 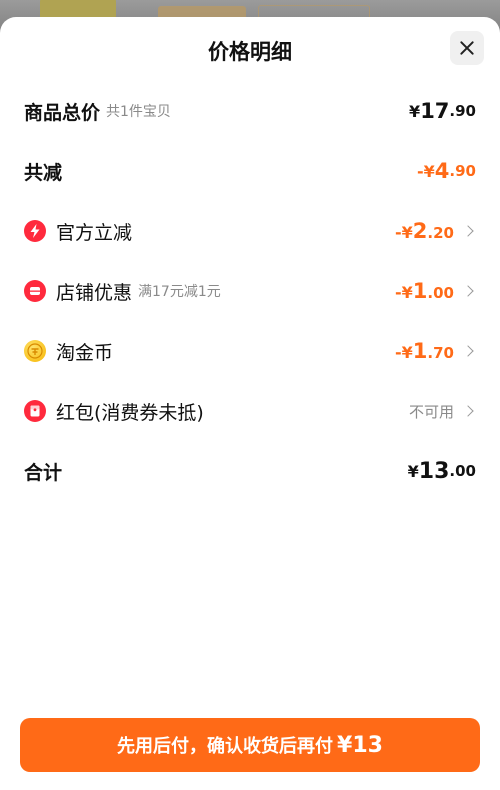 I want to click on coin-icon, so click(x=35, y=351).